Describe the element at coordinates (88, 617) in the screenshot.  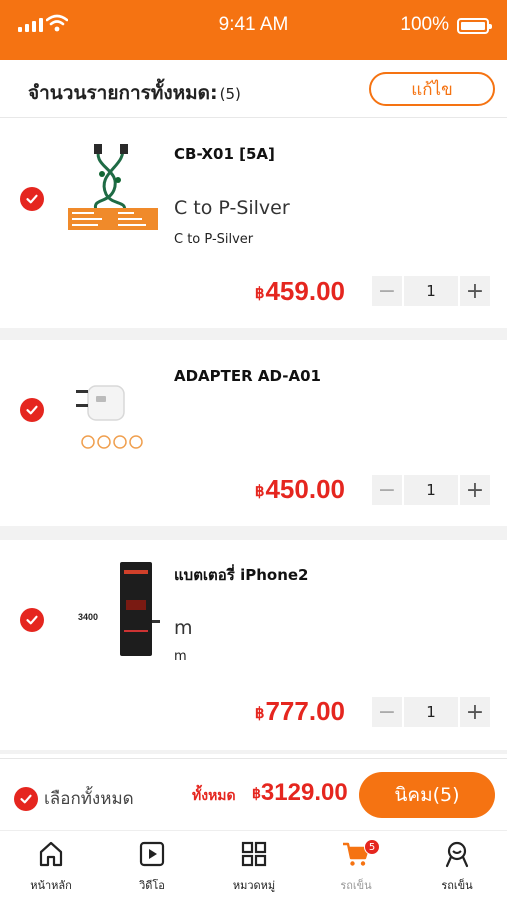
I see `battery-capacity-text: 3400` at that location.